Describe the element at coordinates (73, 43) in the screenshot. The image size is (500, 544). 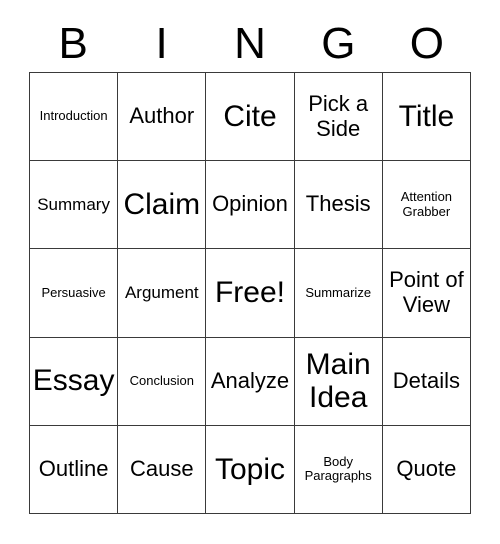
I see `bingo-header-letter-b: B` at that location.